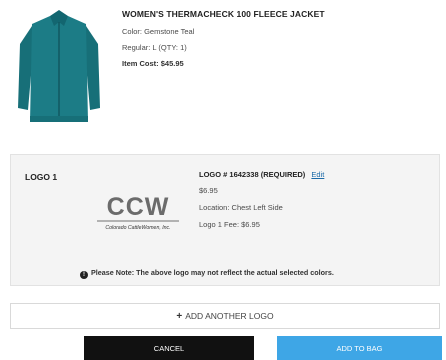 This screenshot has height=360, width=446. Describe the element at coordinates (153, 63) in the screenshot. I see `item-cost: Item Cost: $45.95` at that location.